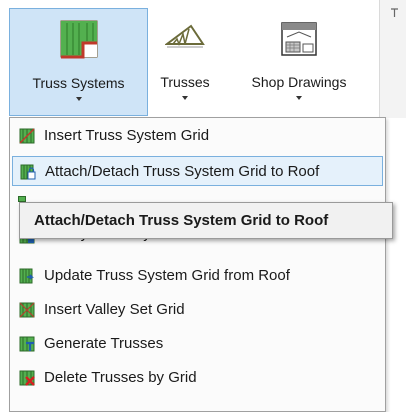 Image resolution: width=406 pixels, height=412 pixels. I want to click on menu-item-delete-trusses-by-grid: Delete Trusses by Grid, so click(197, 378).